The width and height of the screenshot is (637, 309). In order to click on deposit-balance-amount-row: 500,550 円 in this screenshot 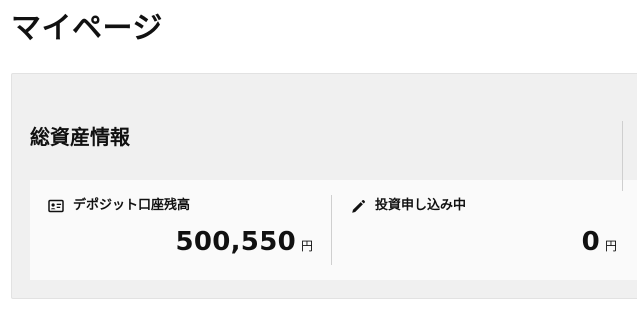, I will do `click(244, 242)`.